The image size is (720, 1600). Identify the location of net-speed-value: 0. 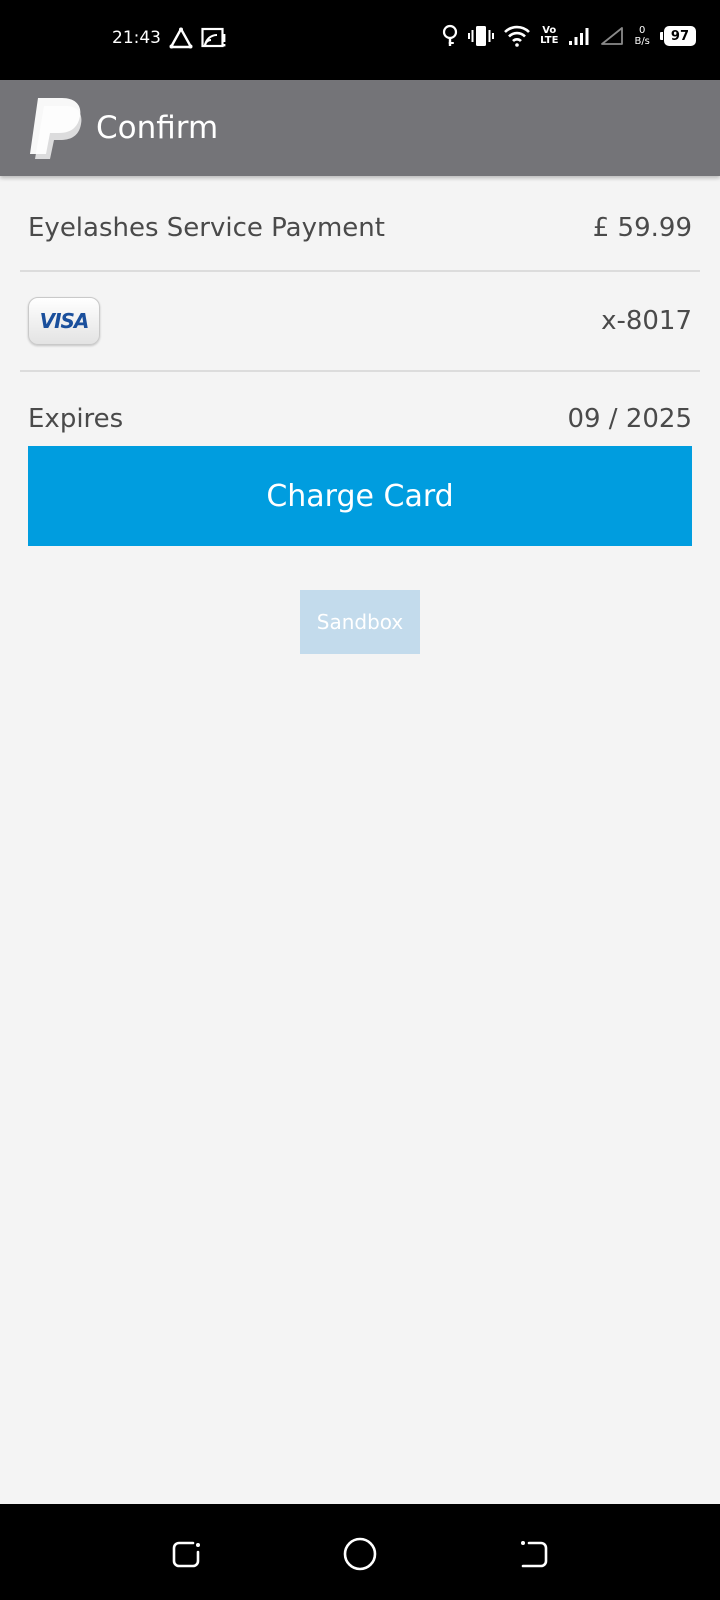
(642, 30).